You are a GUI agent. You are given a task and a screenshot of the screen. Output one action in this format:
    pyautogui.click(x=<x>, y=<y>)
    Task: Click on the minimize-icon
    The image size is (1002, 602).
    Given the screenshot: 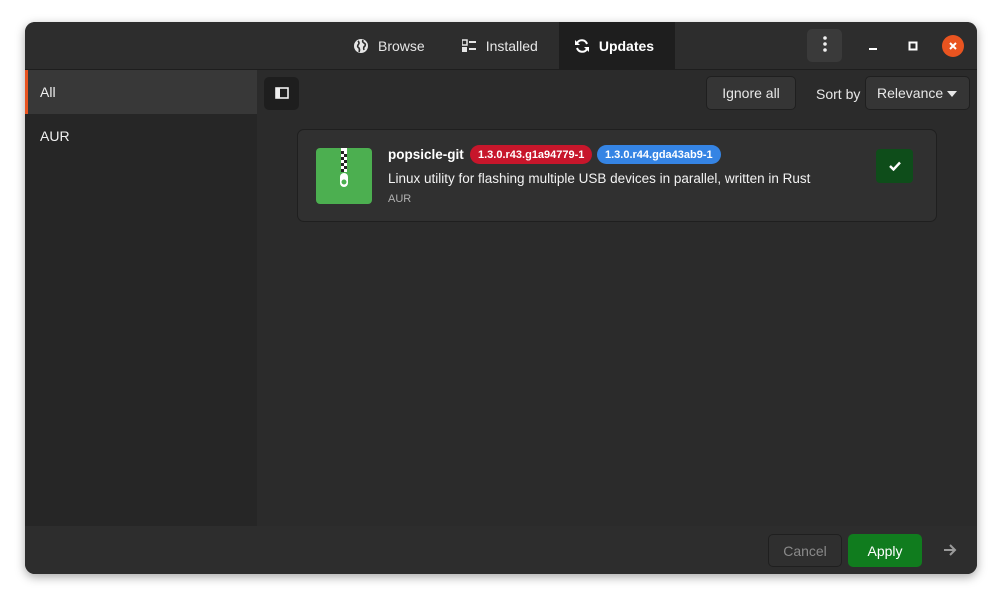 What is the action you would take?
    pyautogui.click(x=873, y=46)
    